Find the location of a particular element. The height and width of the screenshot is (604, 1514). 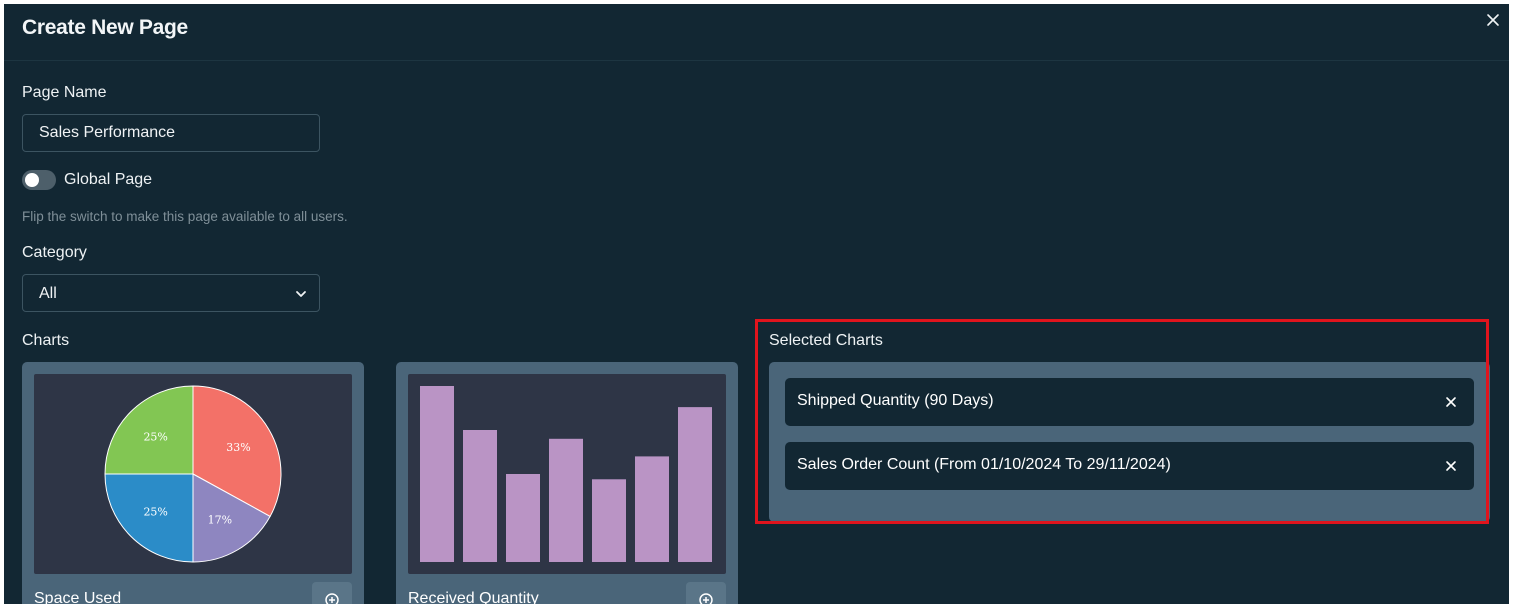

bar-chart is located at coordinates (566, 474).